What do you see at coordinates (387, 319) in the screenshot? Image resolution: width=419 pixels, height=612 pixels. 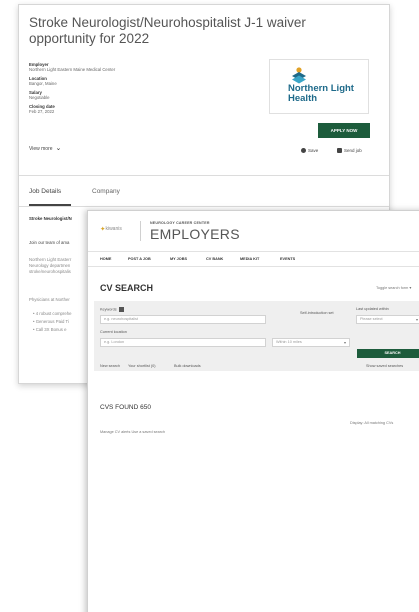 I see `last-updated-select: Please select ▾` at bounding box center [387, 319].